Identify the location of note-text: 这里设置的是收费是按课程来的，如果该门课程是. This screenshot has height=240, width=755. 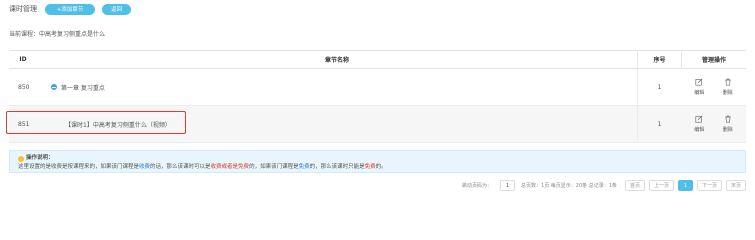
(79, 167).